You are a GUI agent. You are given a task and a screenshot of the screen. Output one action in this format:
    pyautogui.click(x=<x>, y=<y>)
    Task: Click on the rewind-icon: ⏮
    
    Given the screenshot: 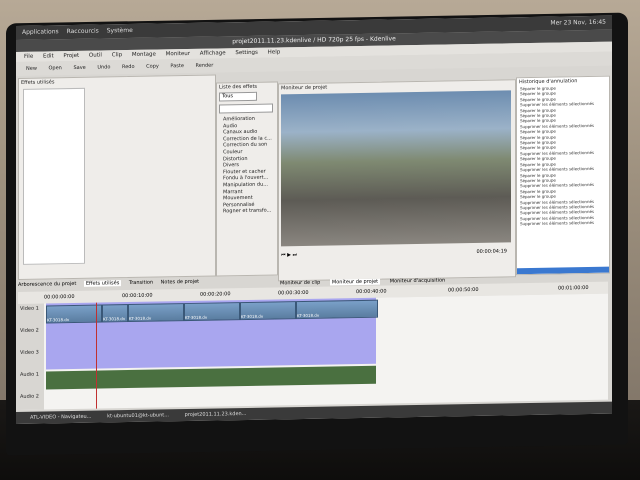 What is the action you would take?
    pyautogui.click(x=283, y=255)
    